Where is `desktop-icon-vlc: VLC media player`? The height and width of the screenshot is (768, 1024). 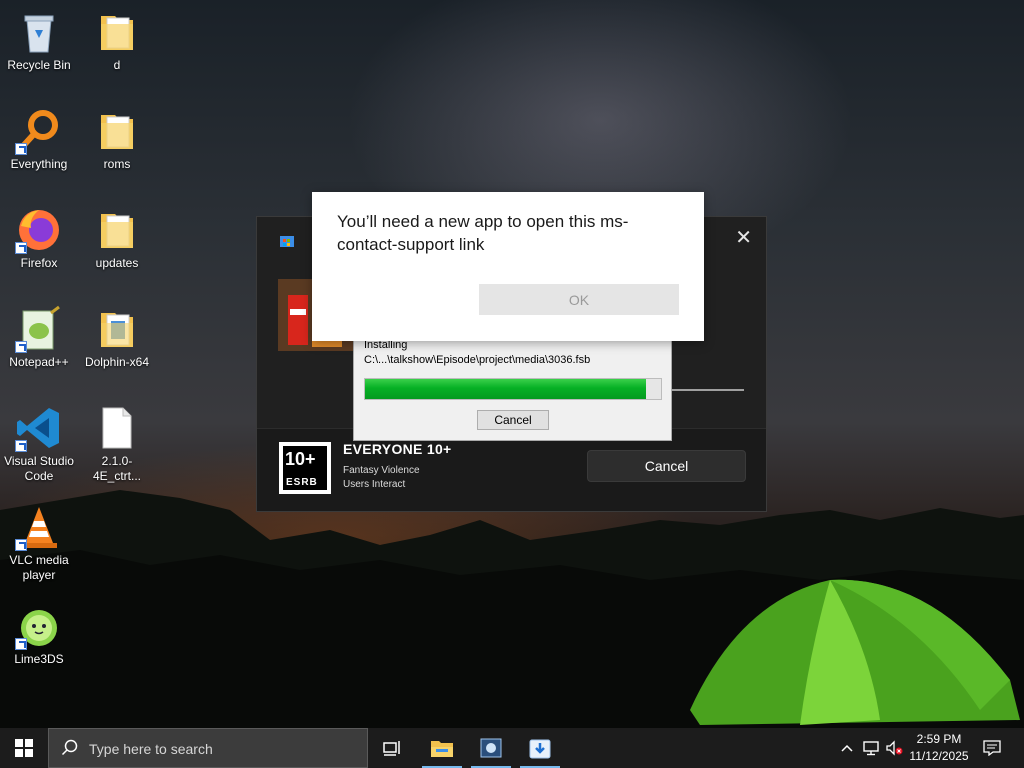 desktop-icon-vlc: VLC media player is located at coordinates (39, 543).